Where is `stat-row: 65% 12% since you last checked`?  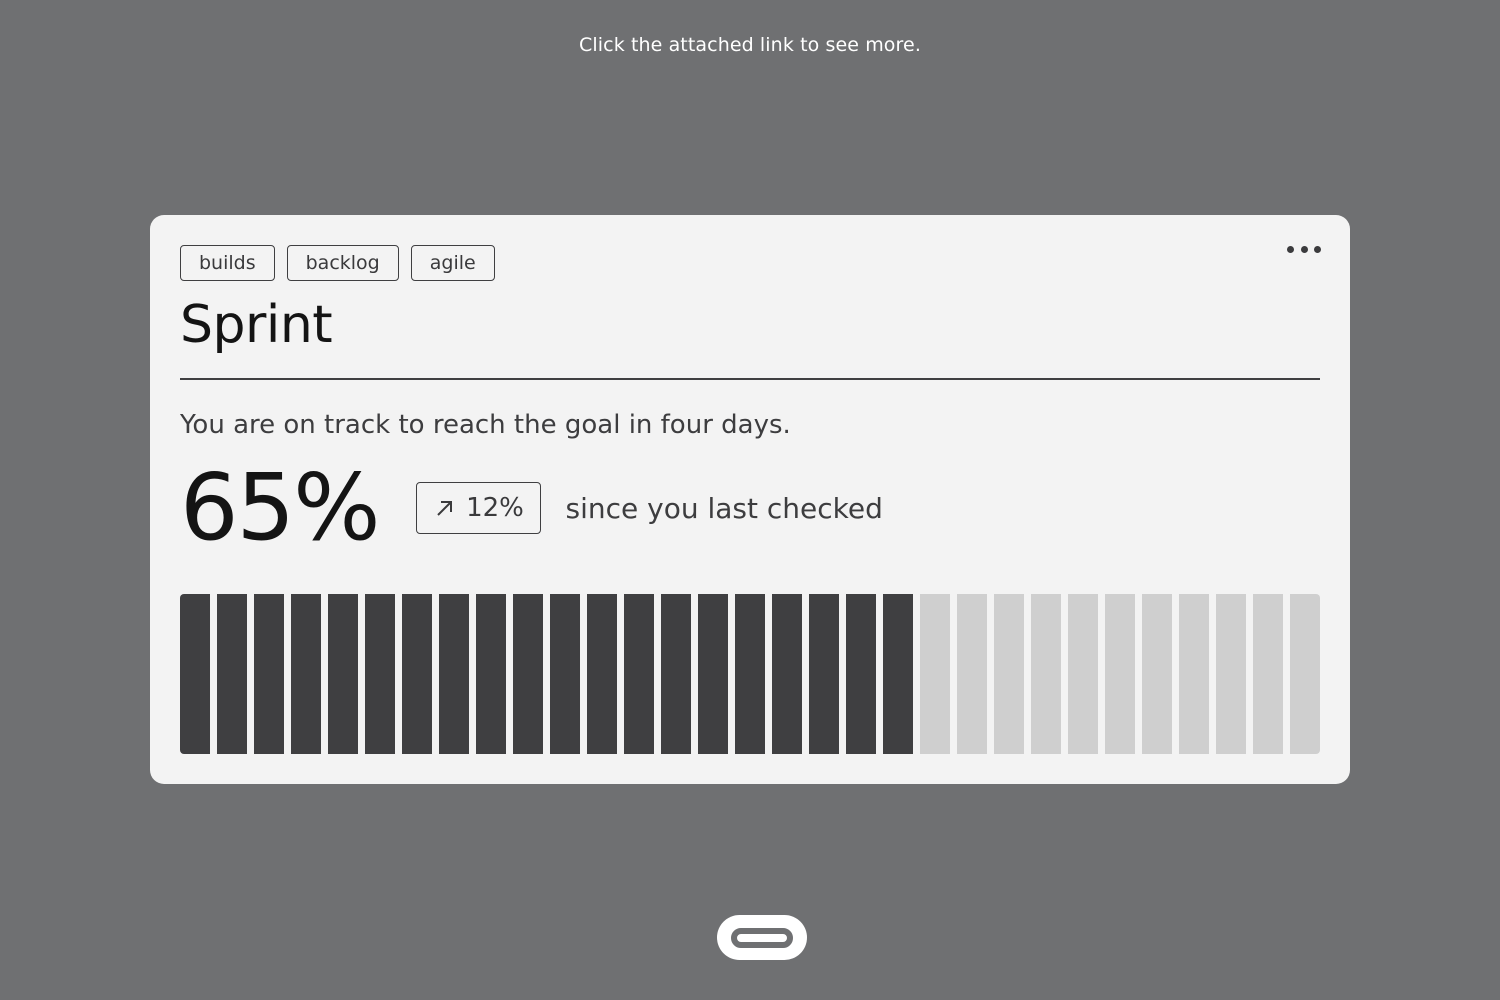 stat-row: 65% 12% since you last checked is located at coordinates (531, 508).